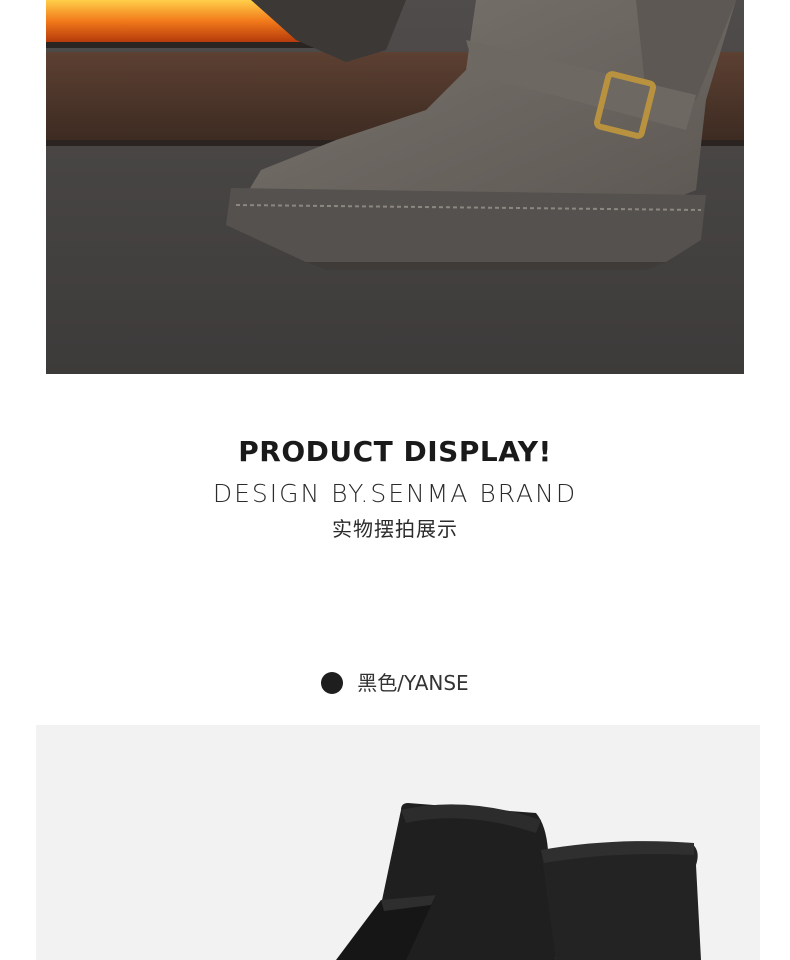 The width and height of the screenshot is (790, 960). Describe the element at coordinates (395, 451) in the screenshot. I see `section-title: PRODUCT DISPLAY!` at that location.